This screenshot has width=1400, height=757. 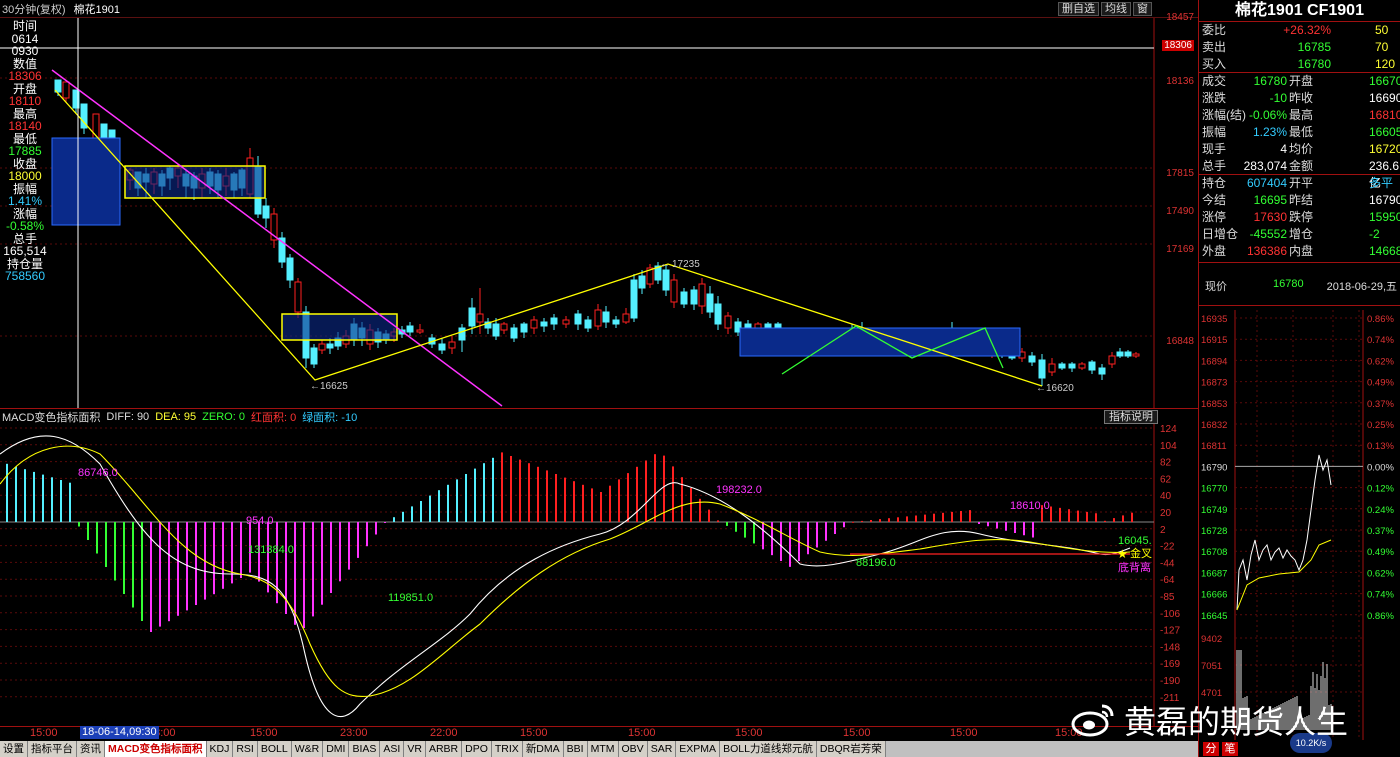 What do you see at coordinates (1230, 749) in the screenshot?
I see `tick-tab: 笔` at bounding box center [1230, 749].